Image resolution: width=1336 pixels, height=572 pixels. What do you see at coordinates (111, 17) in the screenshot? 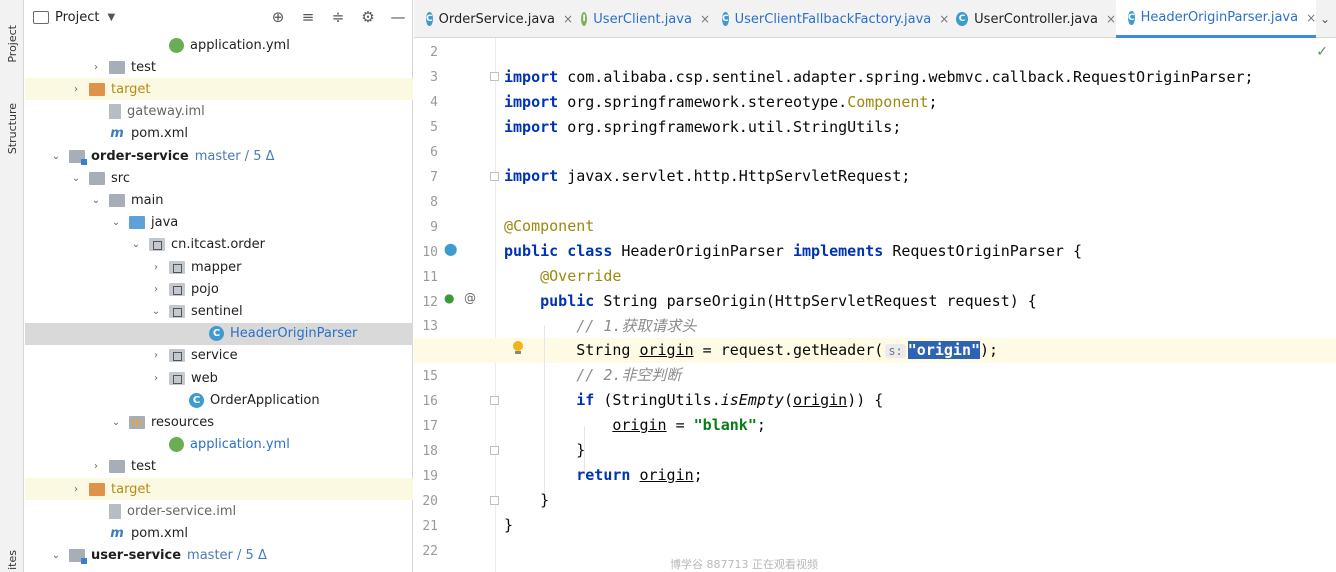
I see `chevron-down-icon: ▼` at bounding box center [111, 17].